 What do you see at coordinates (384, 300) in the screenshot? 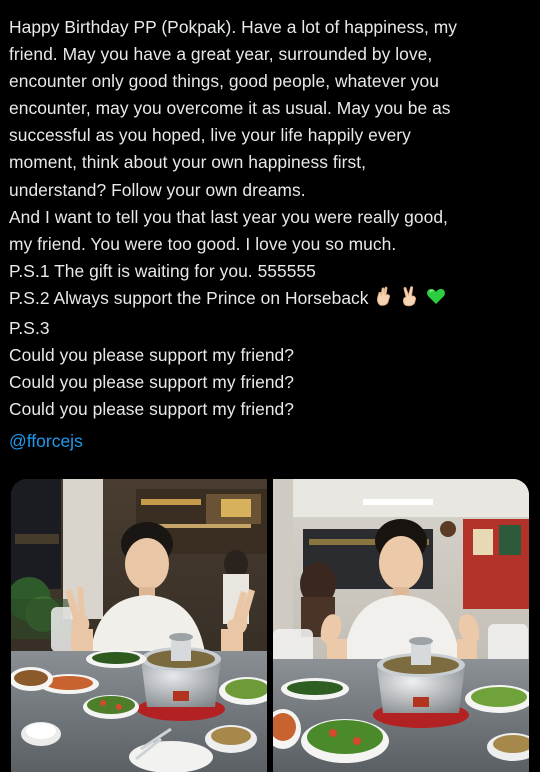
I see `crossed-fingers-emoji` at bounding box center [384, 300].